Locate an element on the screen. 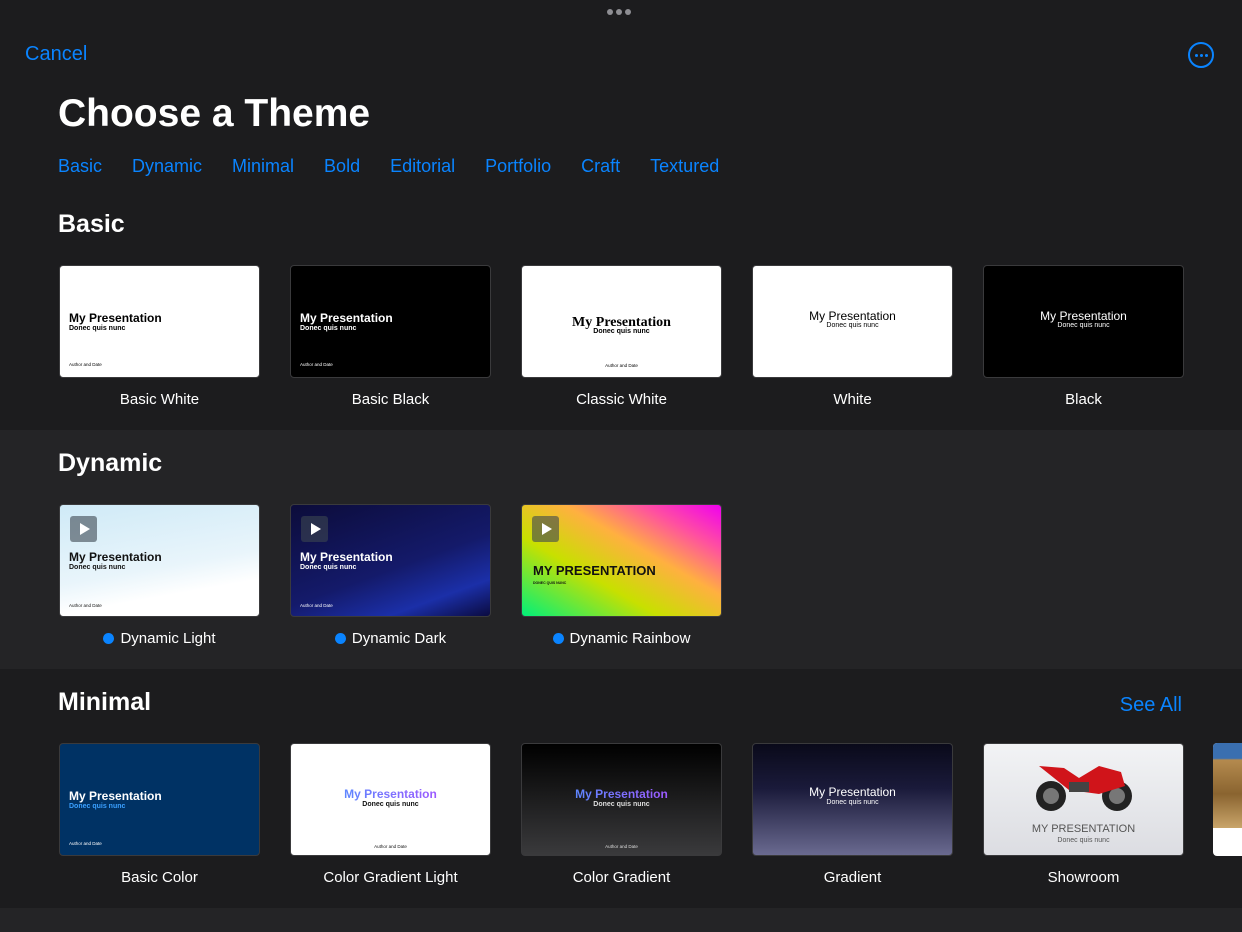 This screenshot has height=932, width=1242. tab-minimal: Minimal is located at coordinates (263, 166).